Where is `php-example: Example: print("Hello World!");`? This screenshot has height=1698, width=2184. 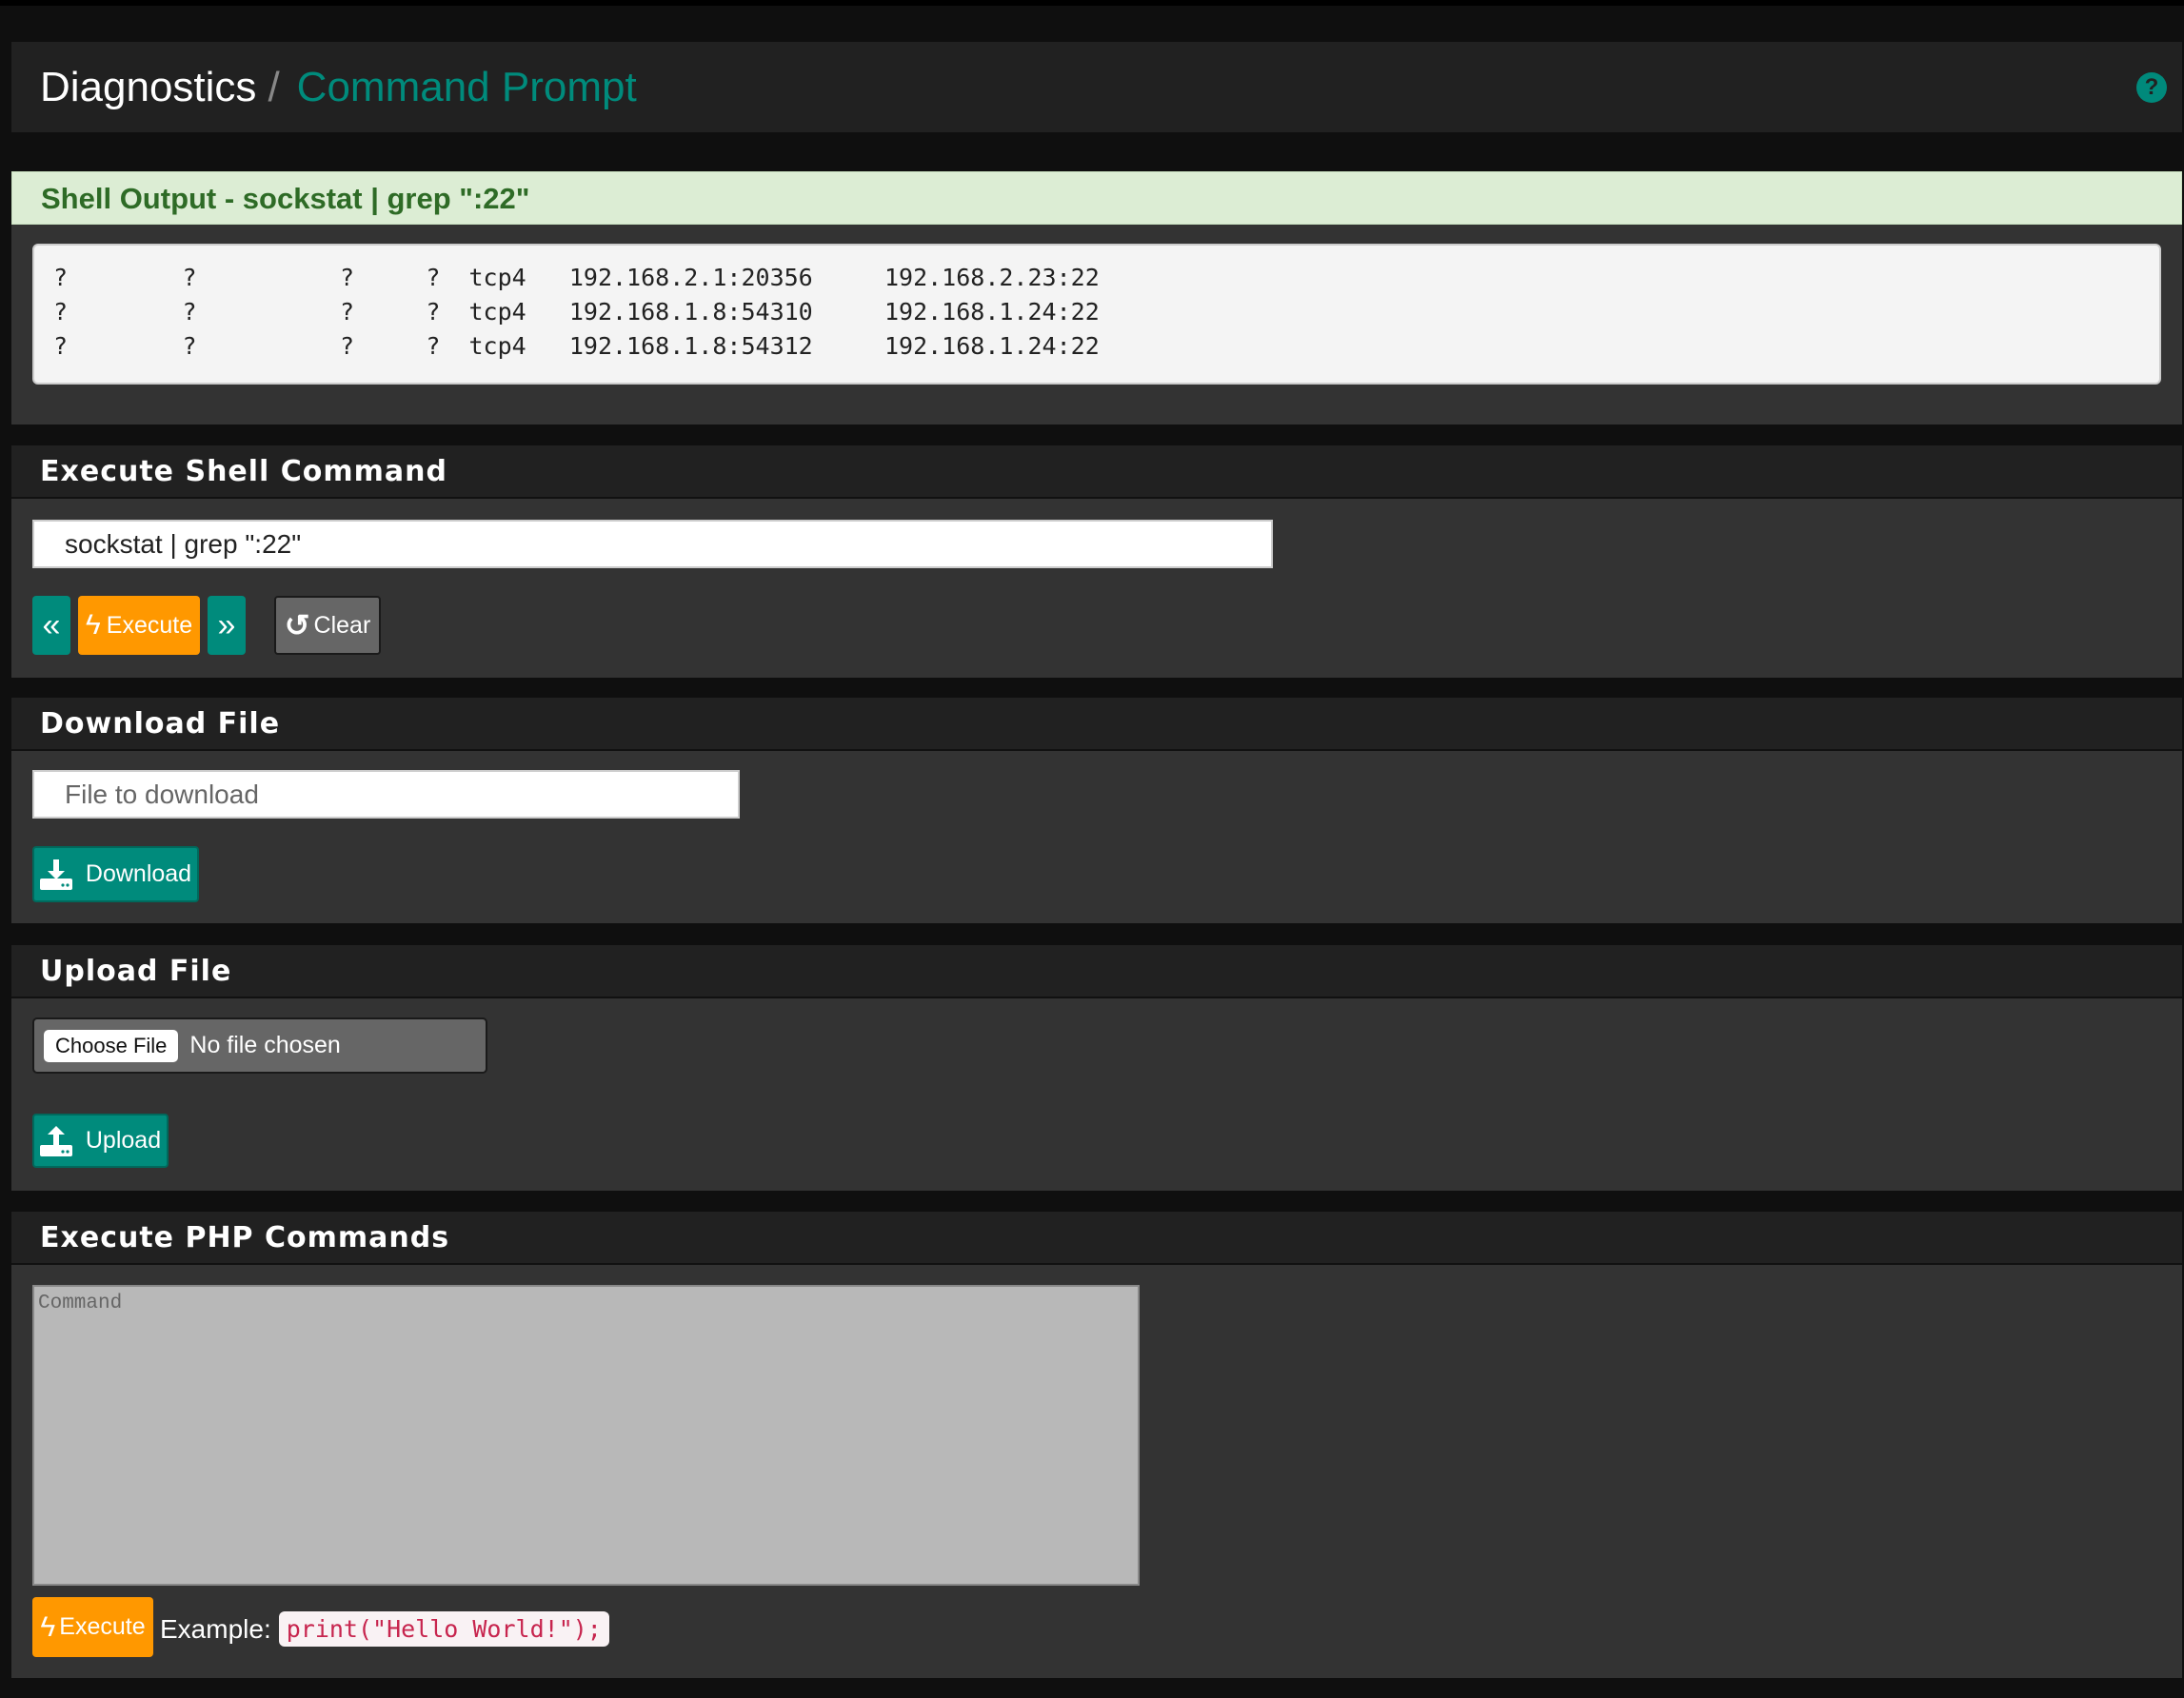 php-example: Example: print("Hello World!"); is located at coordinates (384, 1629).